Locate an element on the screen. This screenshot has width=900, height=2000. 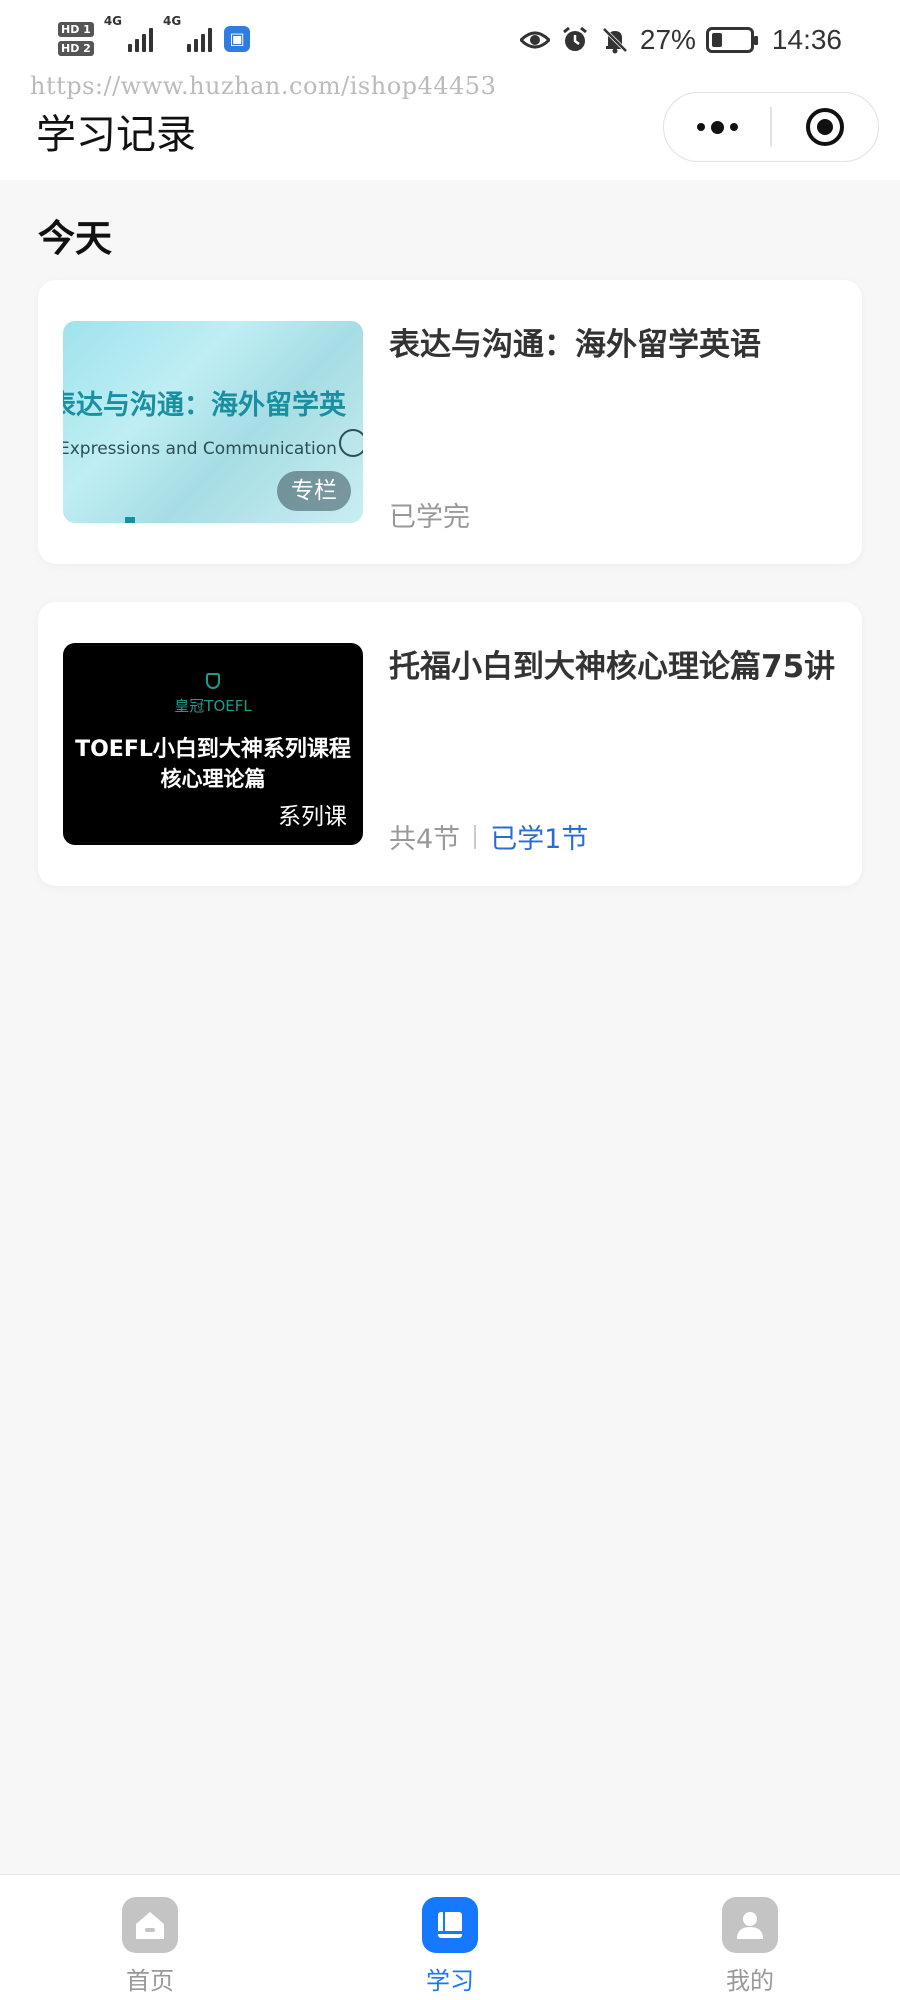
tab-label: 学习 is located at coordinates (450, 1981).